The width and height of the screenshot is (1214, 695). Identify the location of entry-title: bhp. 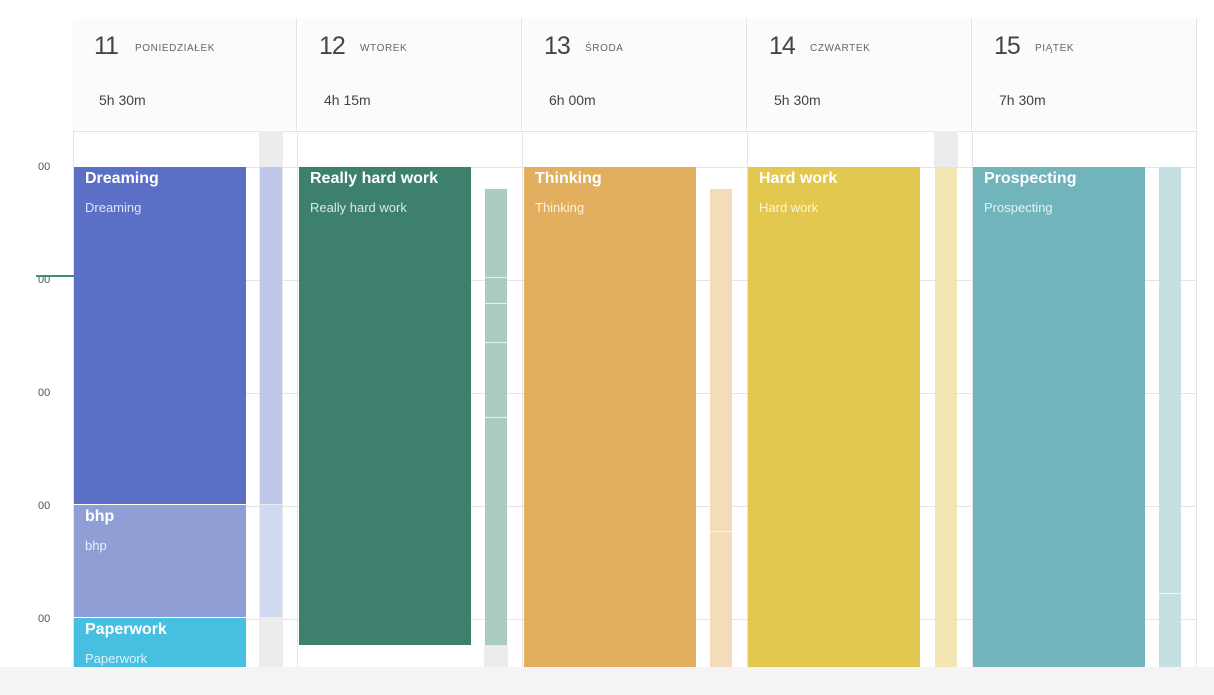
(100, 516).